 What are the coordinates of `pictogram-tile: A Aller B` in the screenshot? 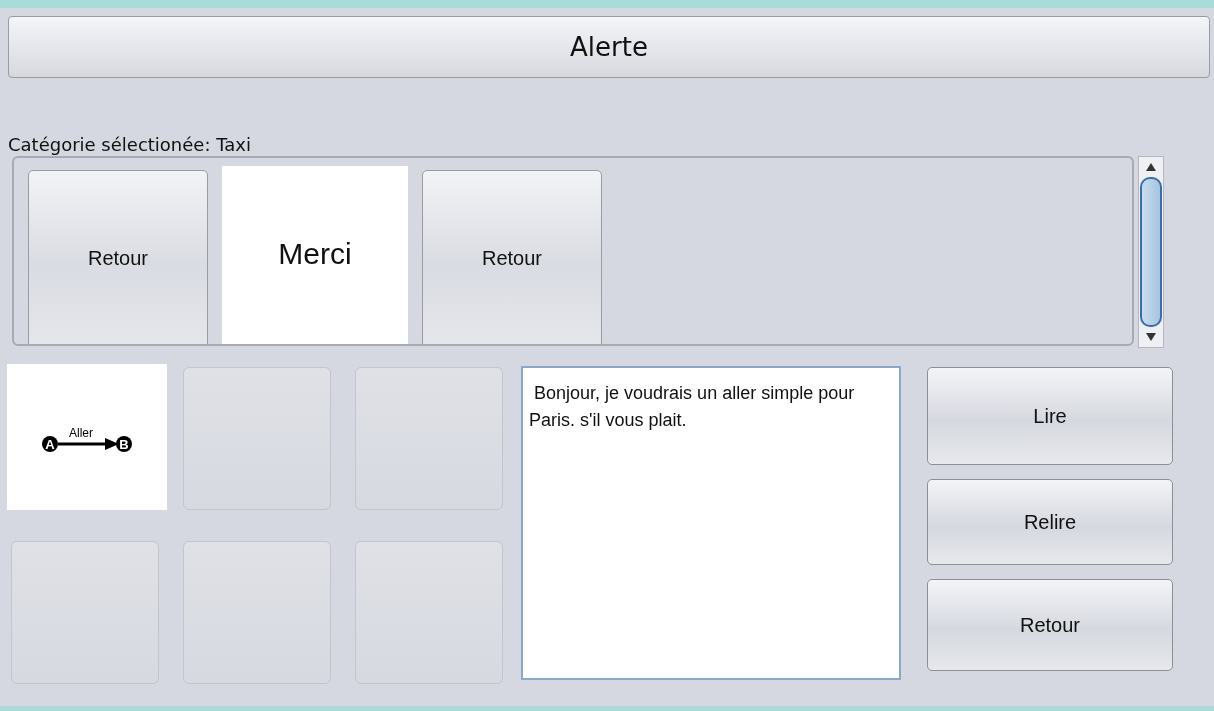 It's located at (87, 437).